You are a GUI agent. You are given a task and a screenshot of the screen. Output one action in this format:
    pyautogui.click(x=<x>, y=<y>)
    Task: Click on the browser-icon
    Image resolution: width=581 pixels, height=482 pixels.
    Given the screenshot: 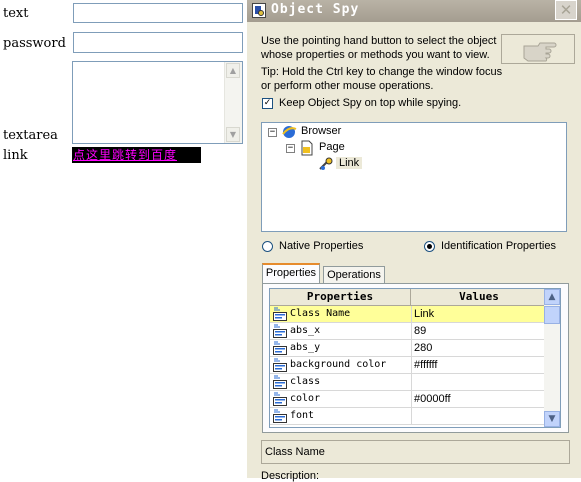 What is the action you would take?
    pyautogui.click(x=289, y=132)
    